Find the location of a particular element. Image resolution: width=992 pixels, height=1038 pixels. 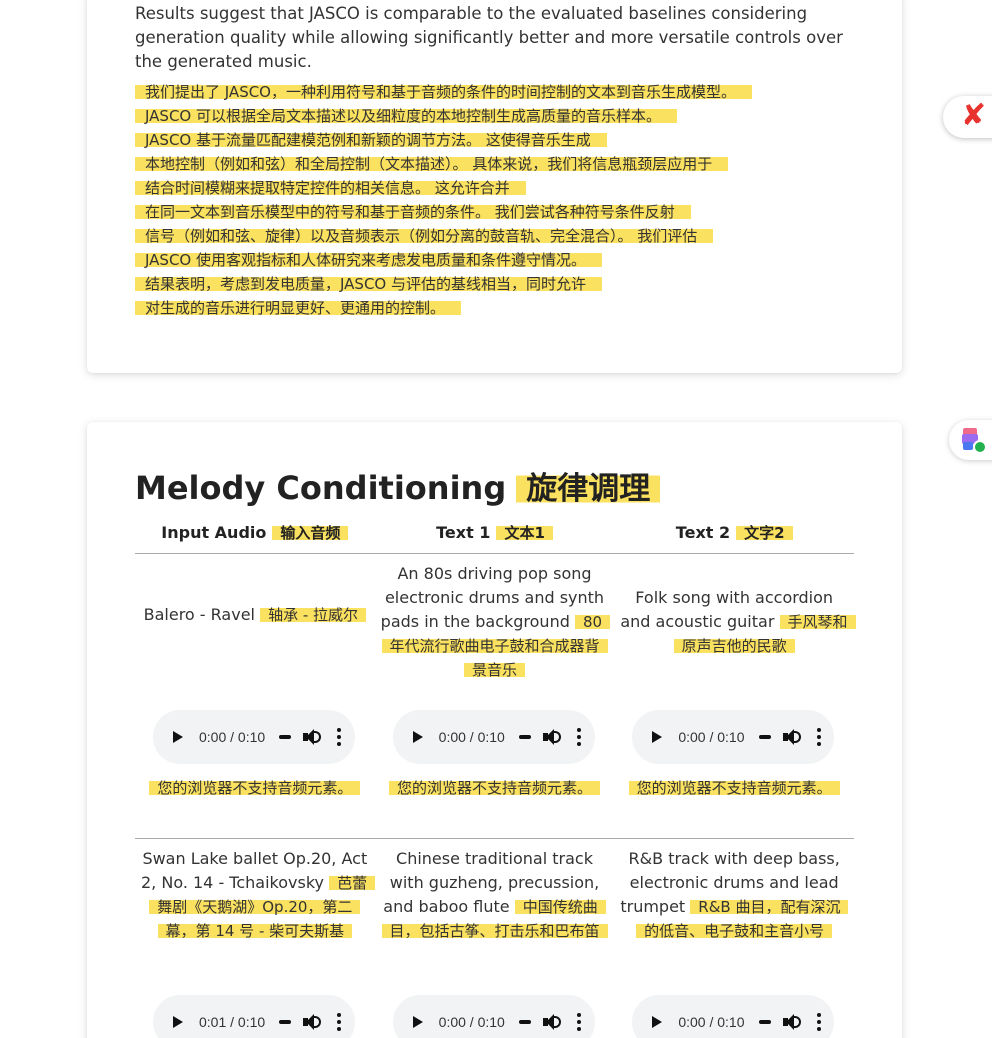

translate-extension-icon: ✘ is located at coordinates (974, 115).